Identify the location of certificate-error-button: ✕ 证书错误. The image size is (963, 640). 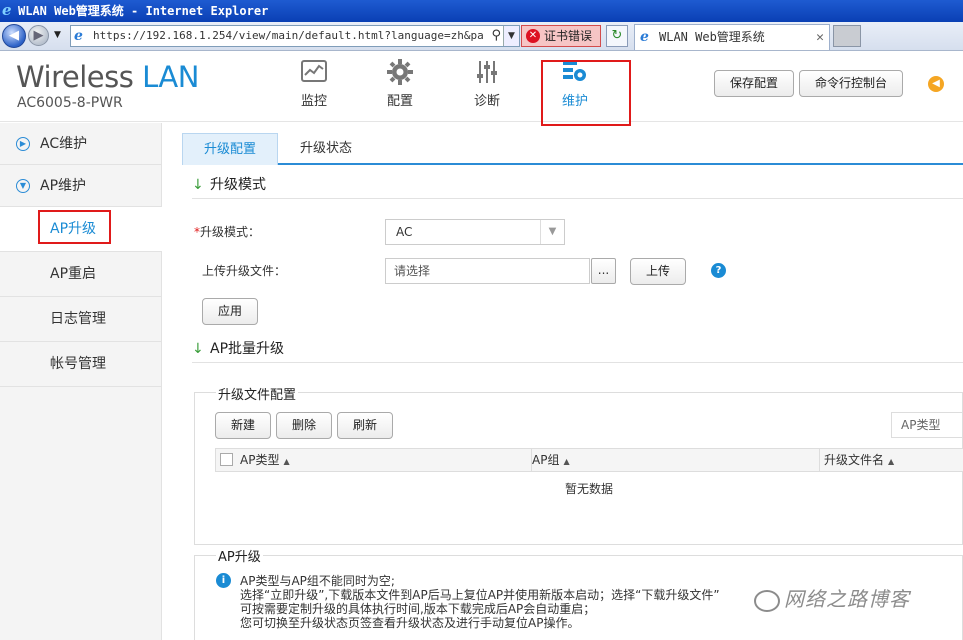
(561, 36).